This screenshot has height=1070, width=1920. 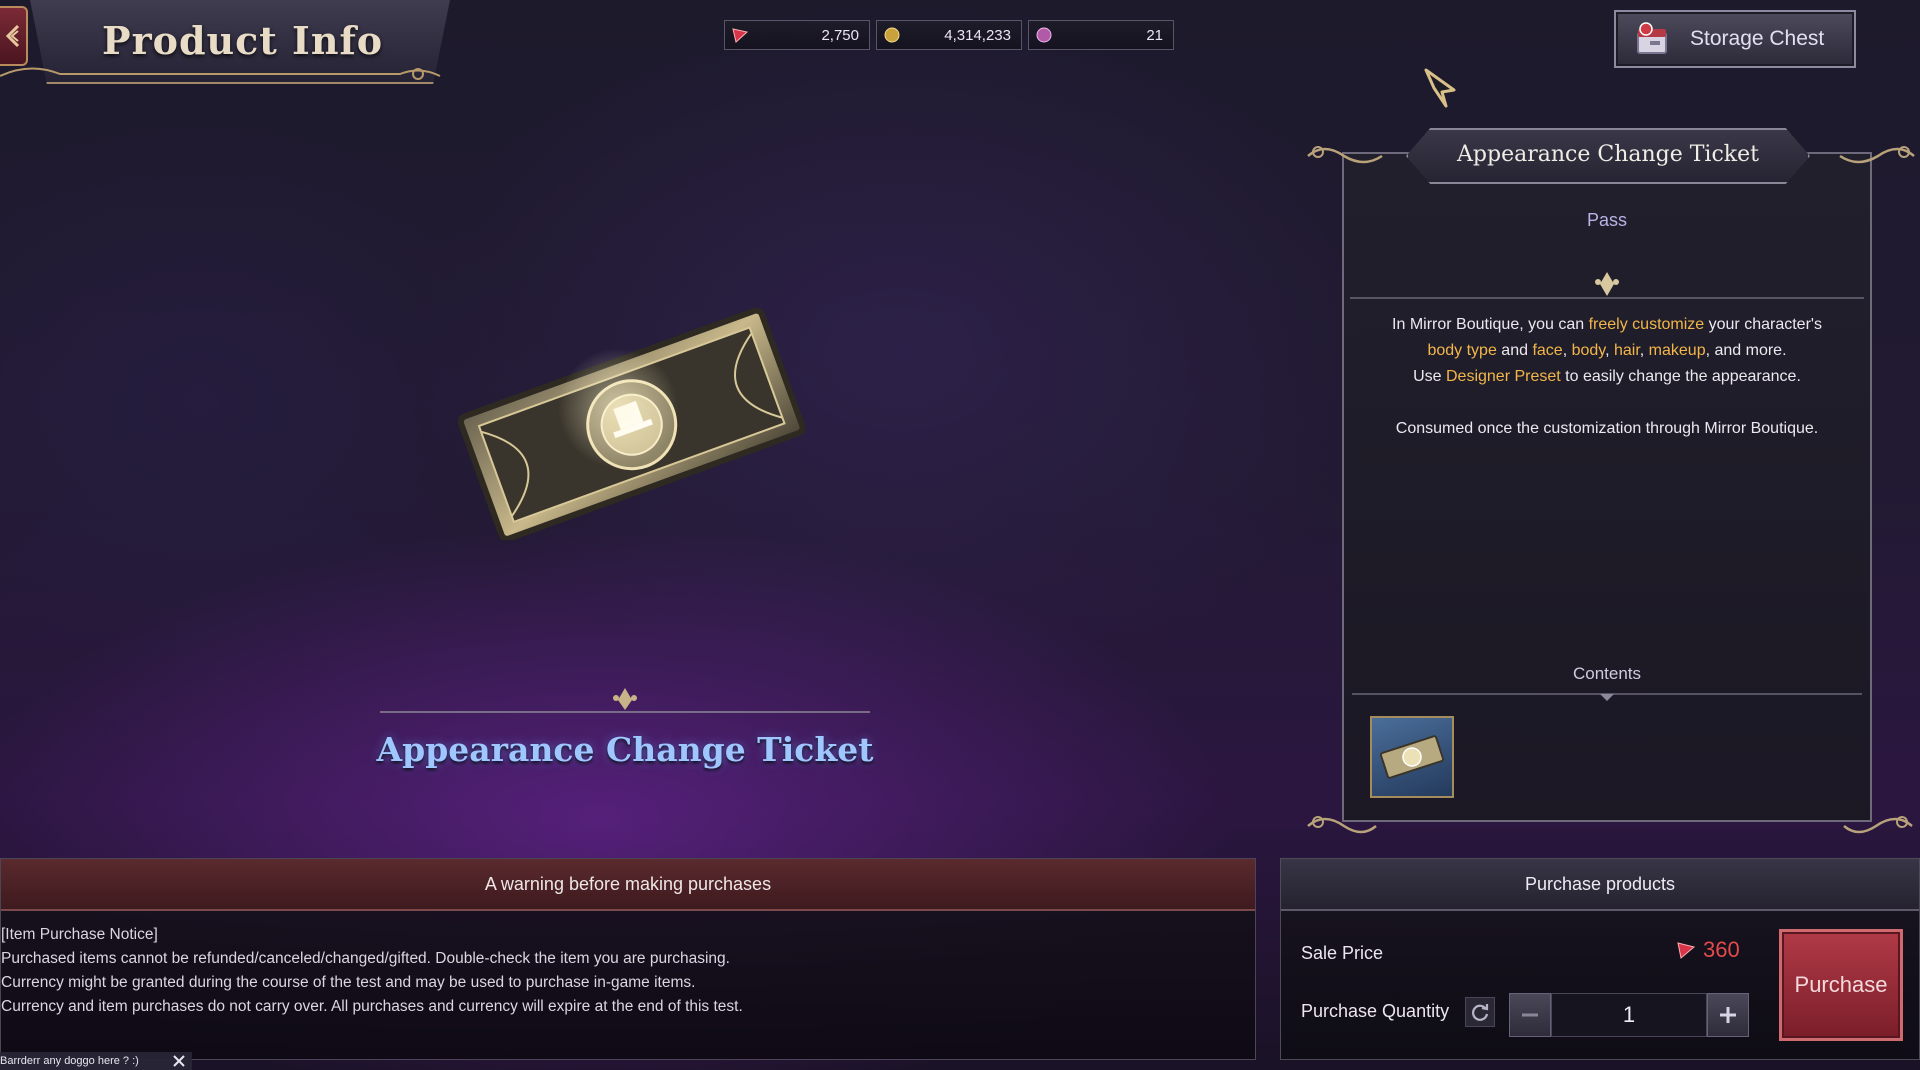 I want to click on chat-message-strip: Barrderr any doggo here ? :), so click(x=96, y=1061).